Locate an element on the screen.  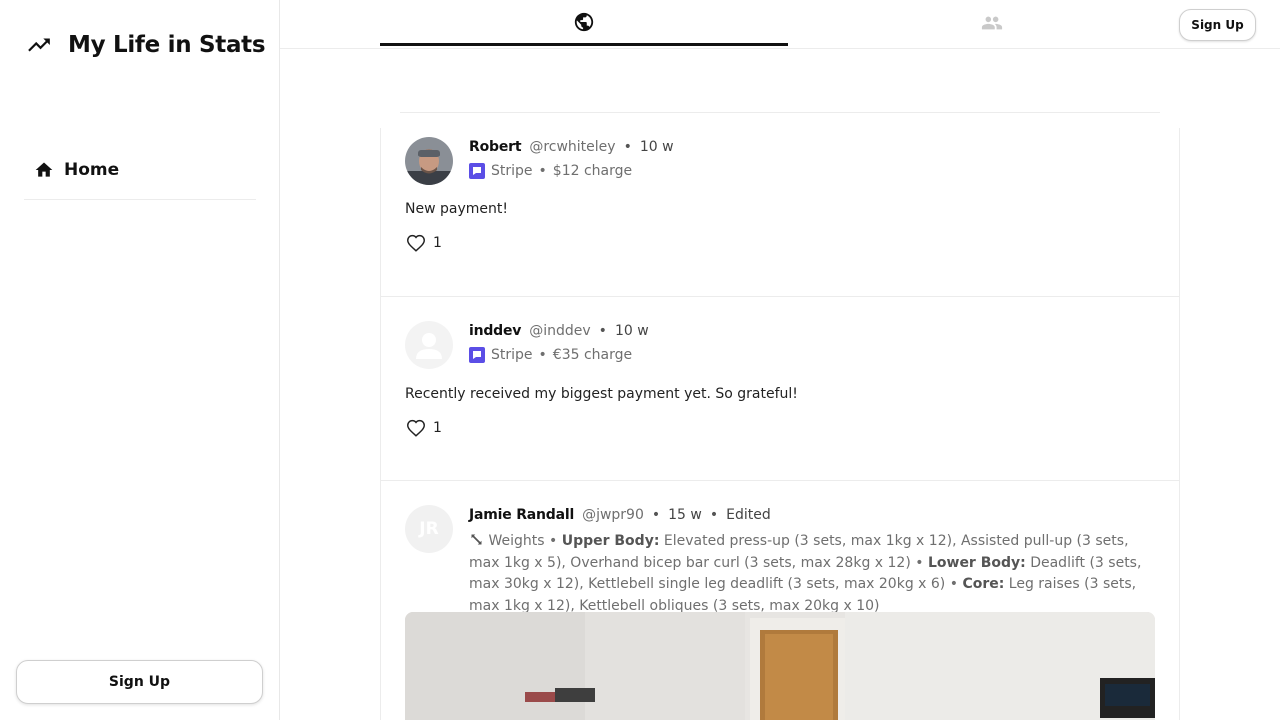
avatar: JR is located at coordinates (429, 529).